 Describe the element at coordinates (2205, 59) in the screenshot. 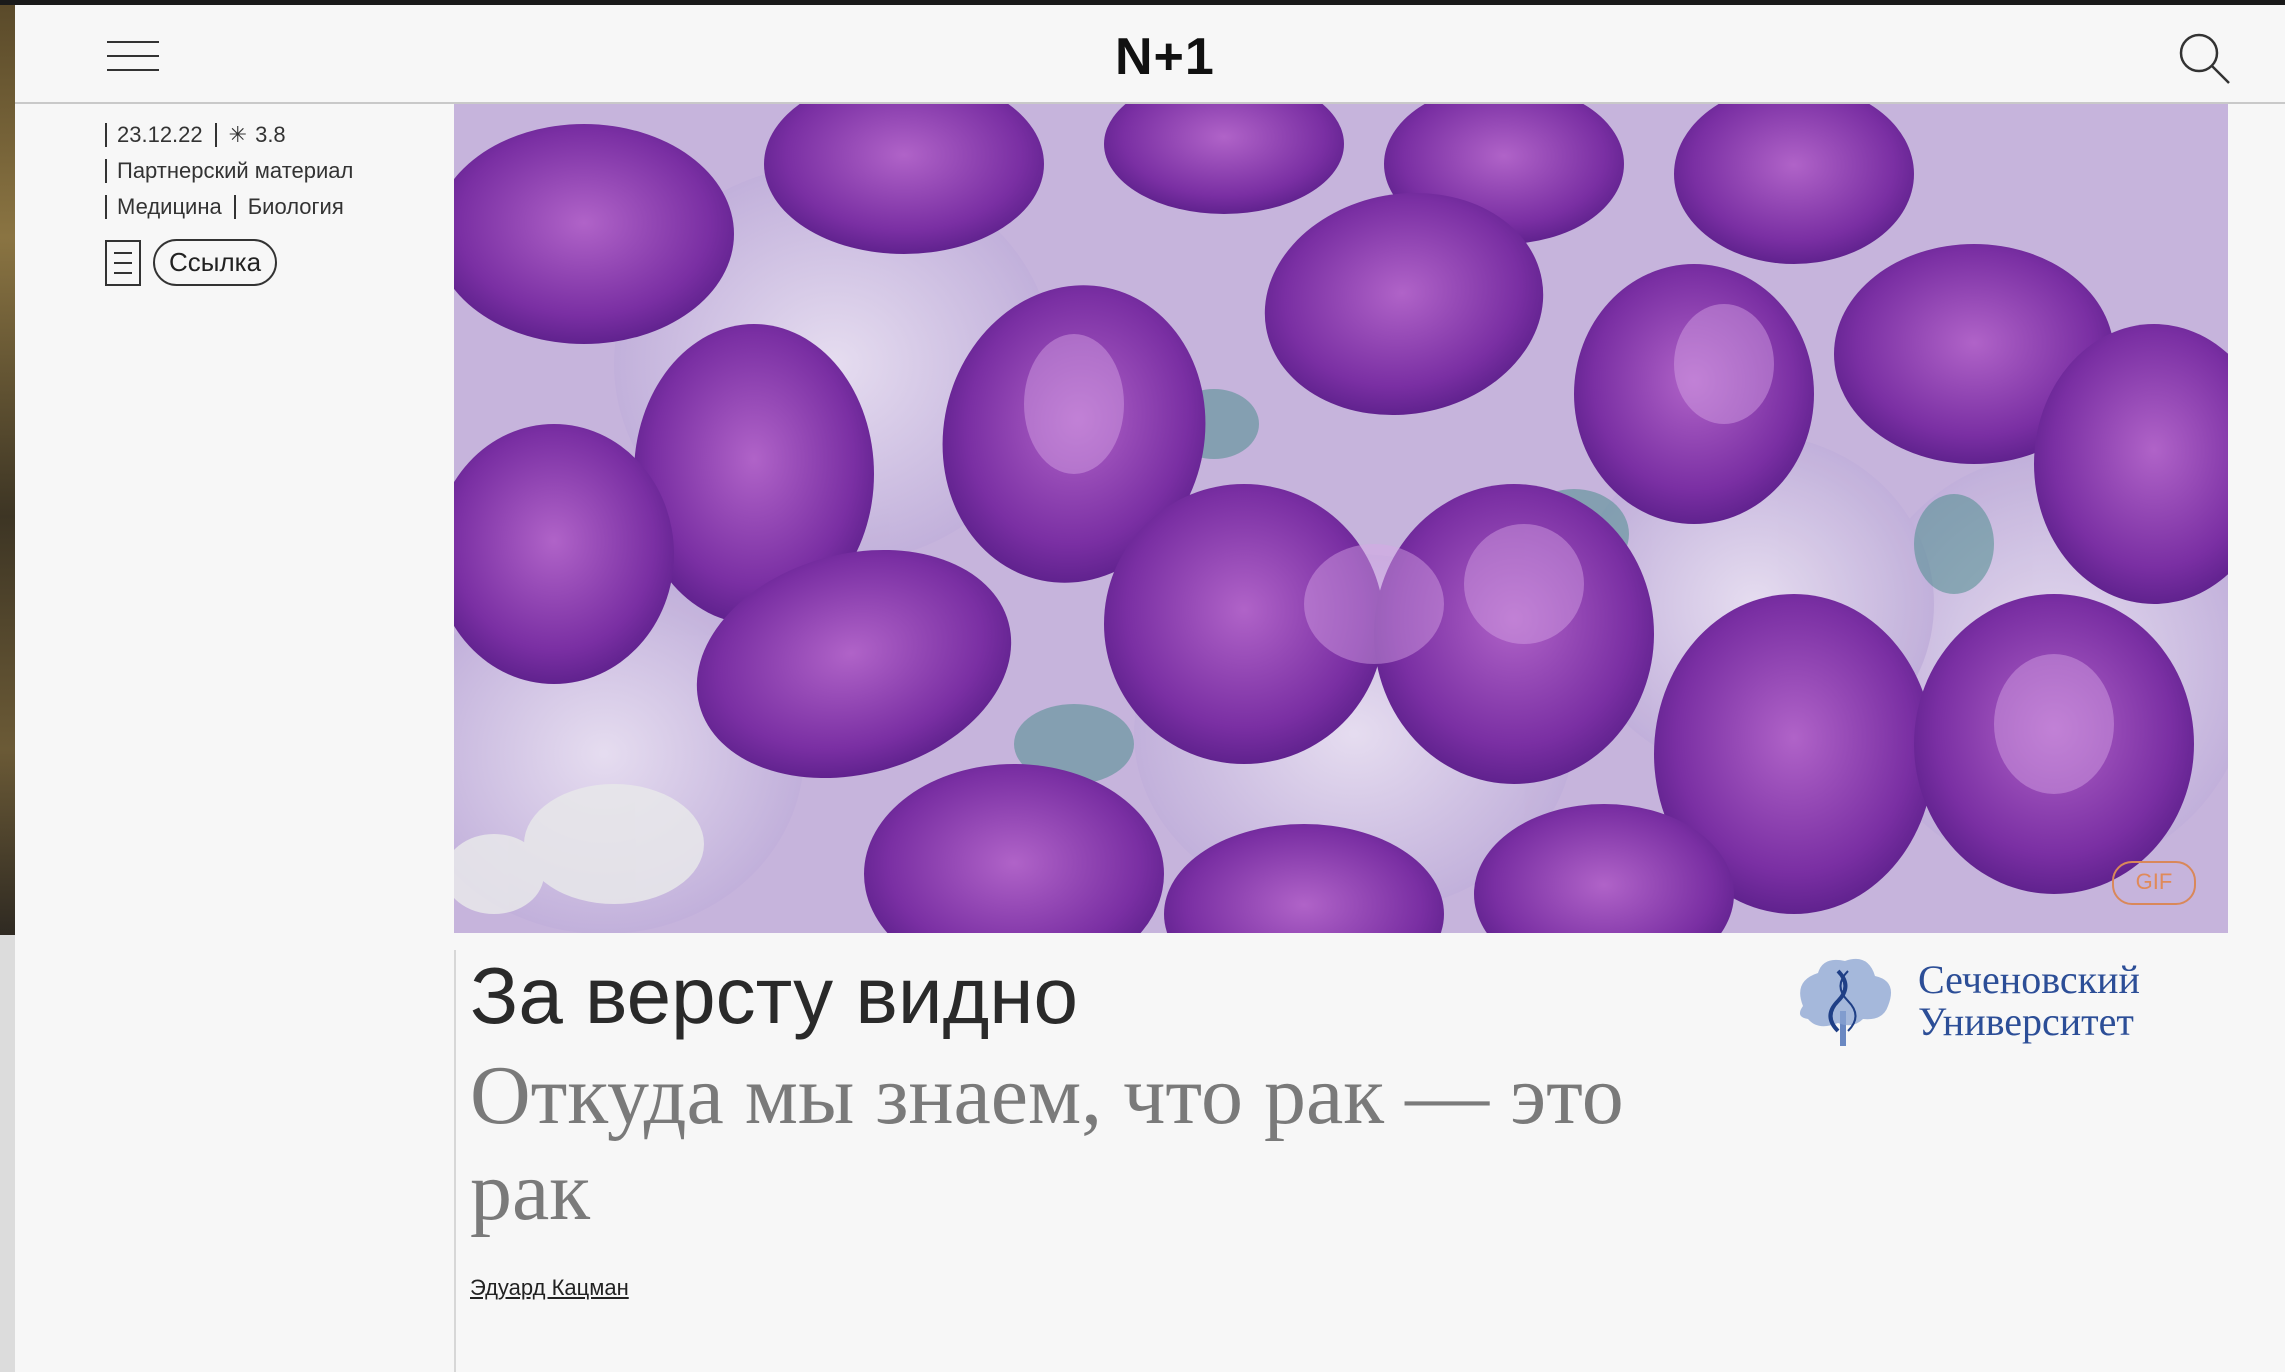

I see `search-icon` at that location.